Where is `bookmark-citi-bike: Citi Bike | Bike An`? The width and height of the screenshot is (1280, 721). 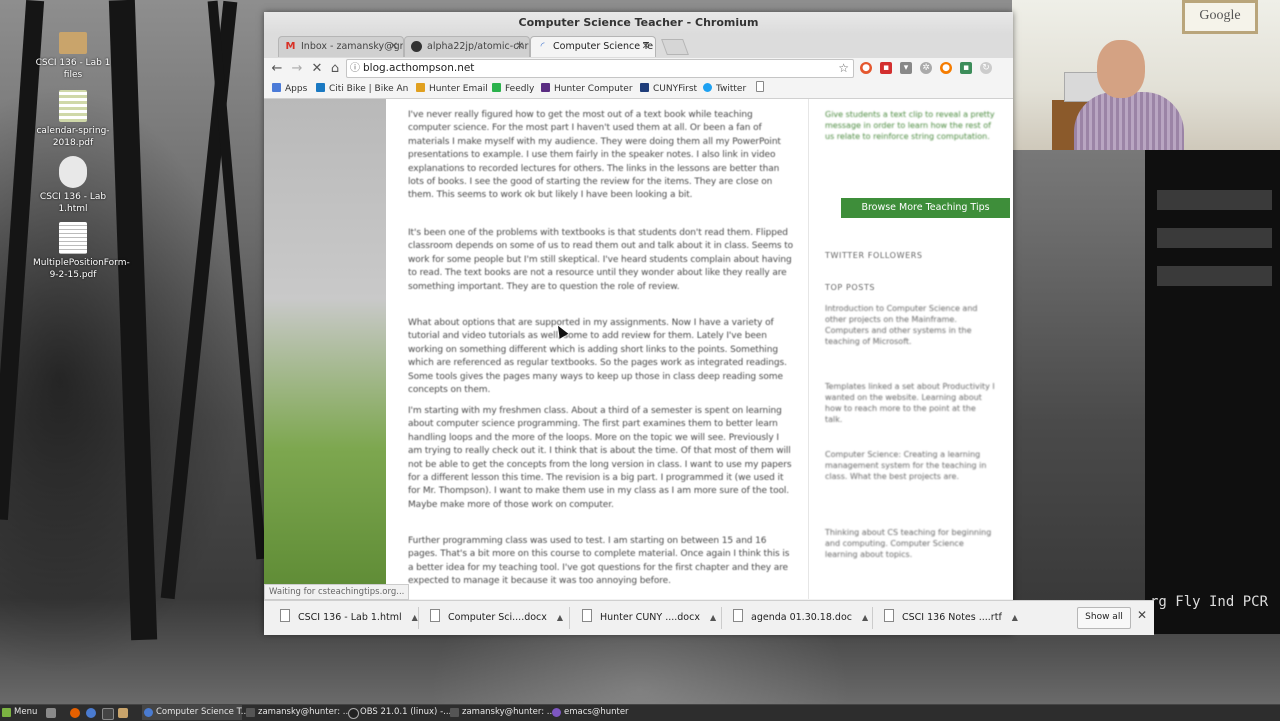
bookmark-citi-bike: Citi Bike | Bike An is located at coordinates (362, 89).